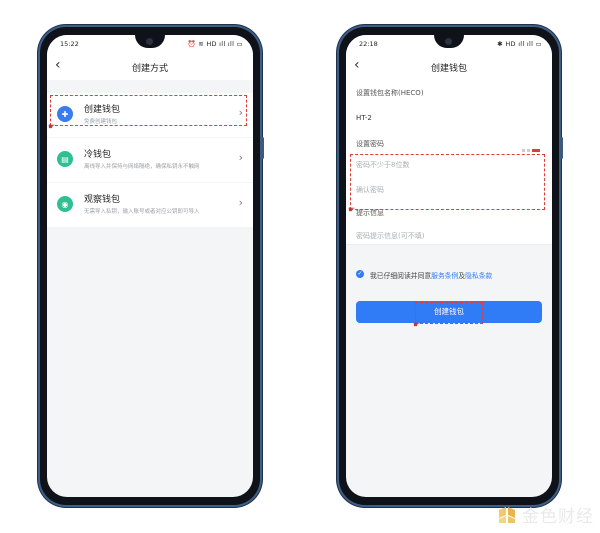  What do you see at coordinates (65, 204) in the screenshot?
I see `eye-icon: ◉` at bounding box center [65, 204].